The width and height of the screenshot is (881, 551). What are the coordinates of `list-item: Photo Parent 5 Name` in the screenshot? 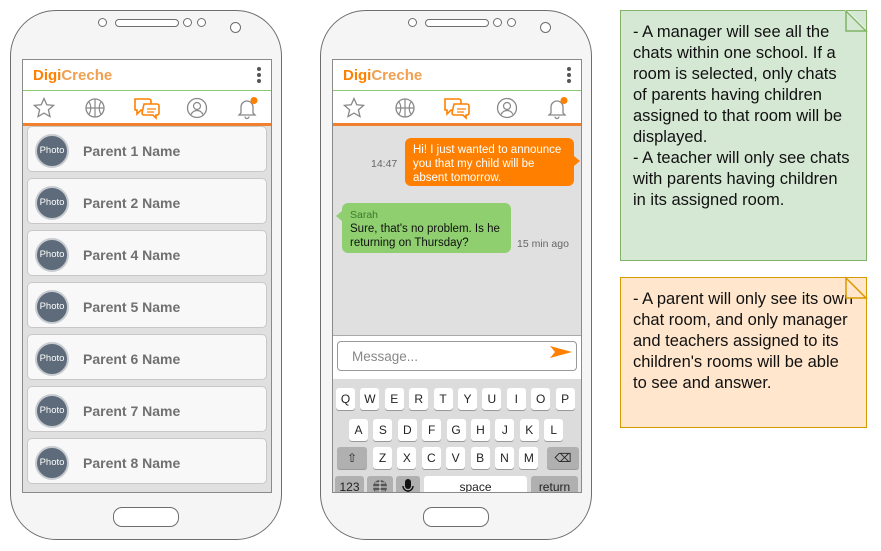 It's located at (147, 305).